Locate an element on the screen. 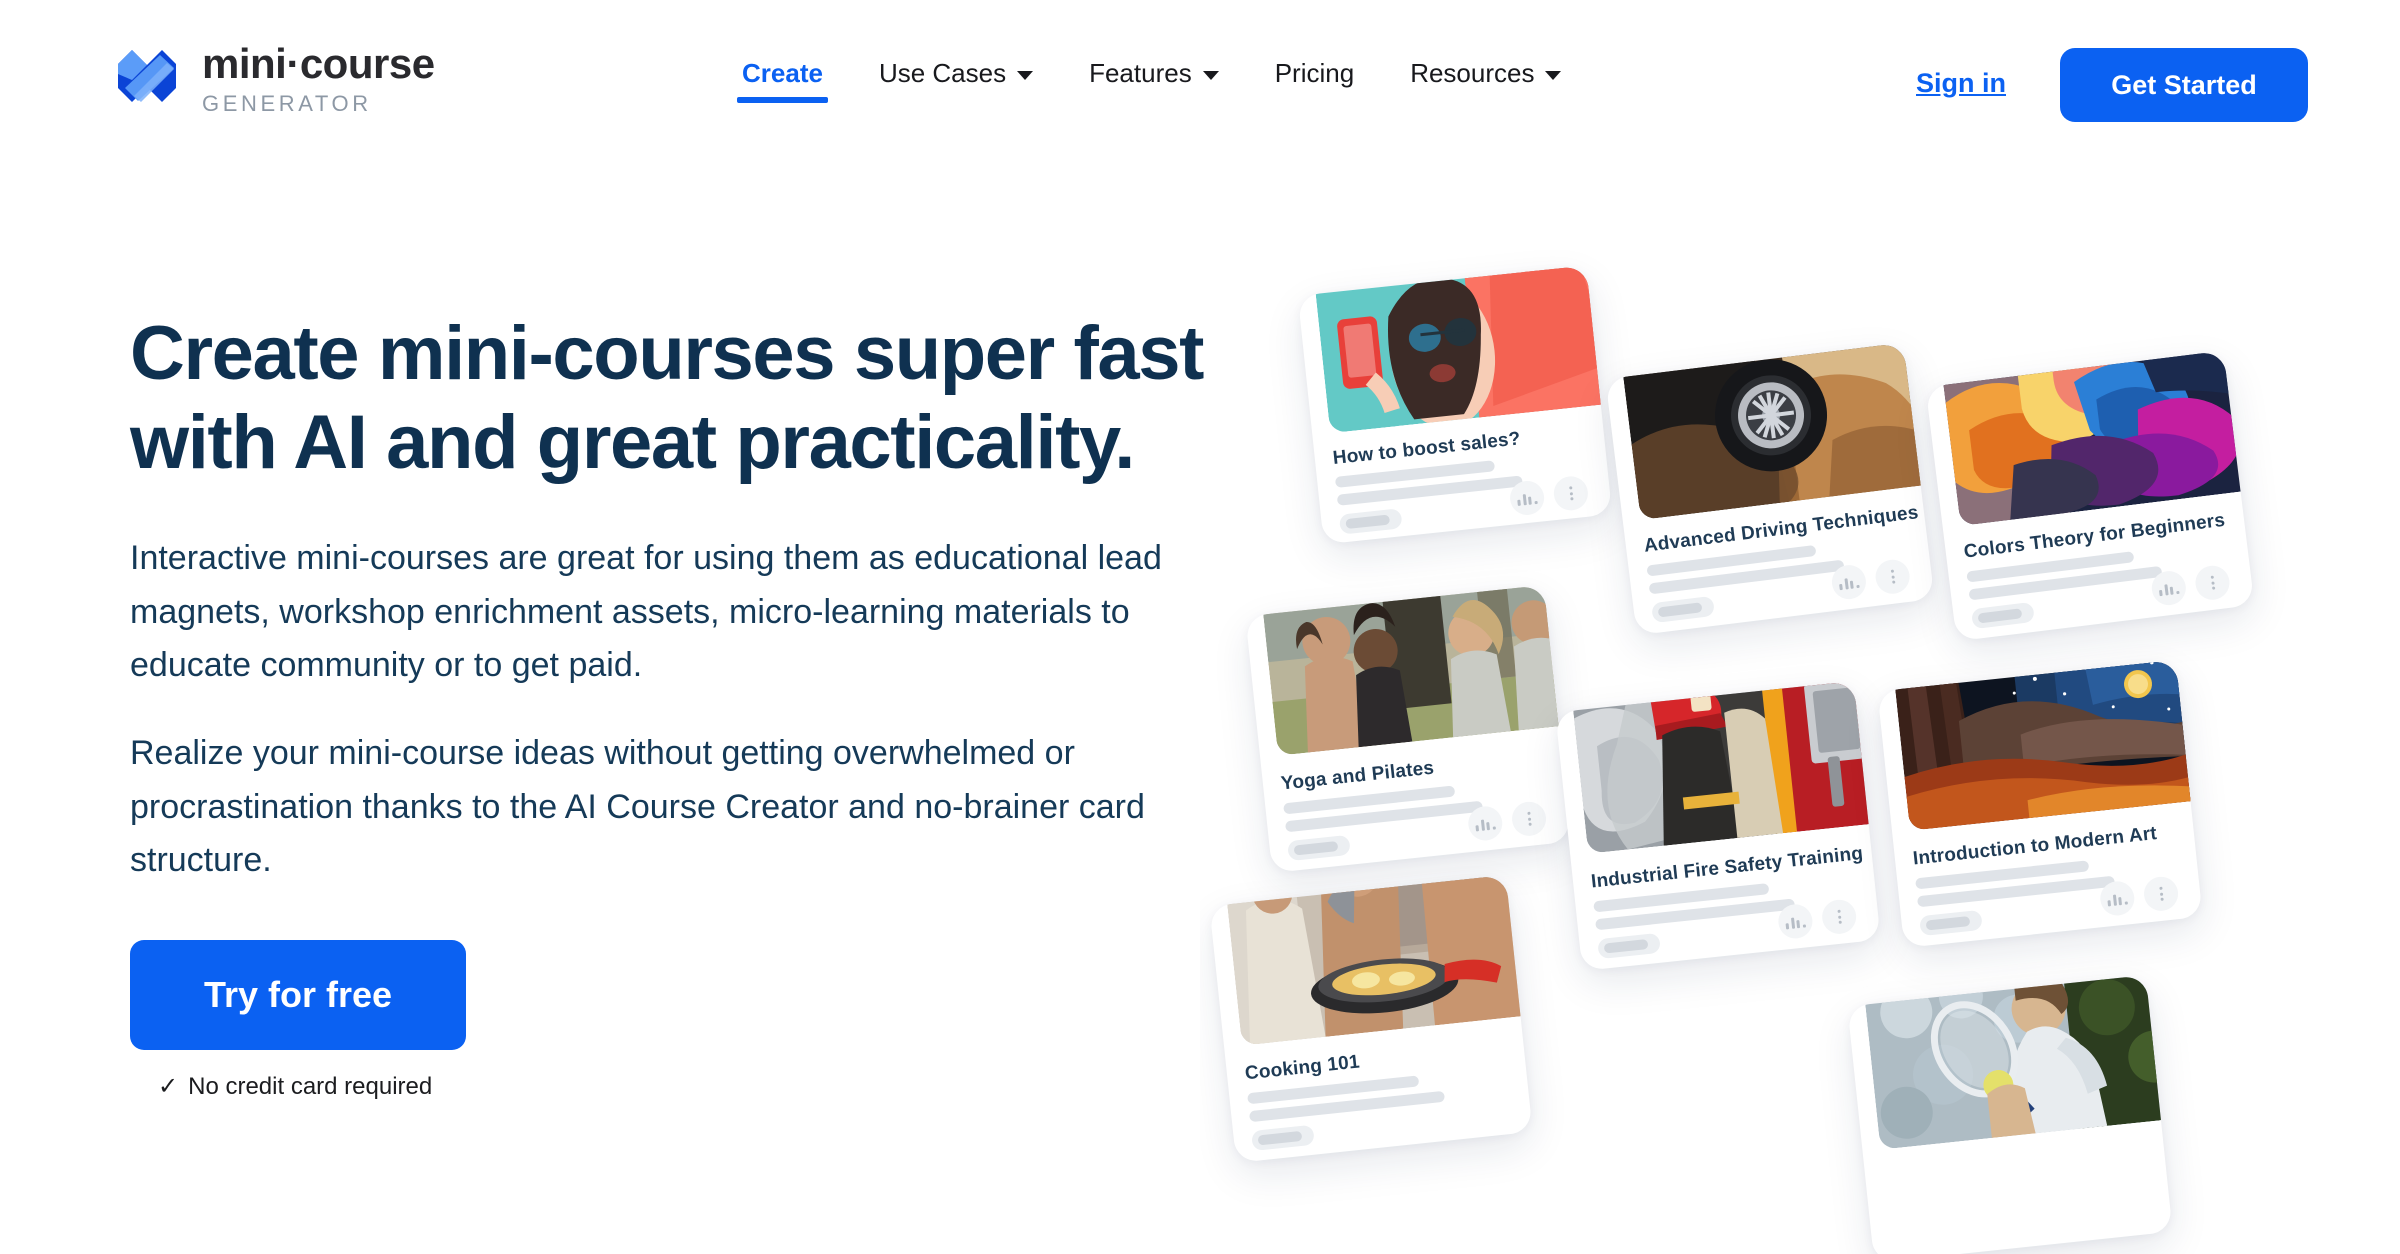 Image resolution: width=2400 pixels, height=1254 pixels. course-card is located at coordinates (2010, 1114).